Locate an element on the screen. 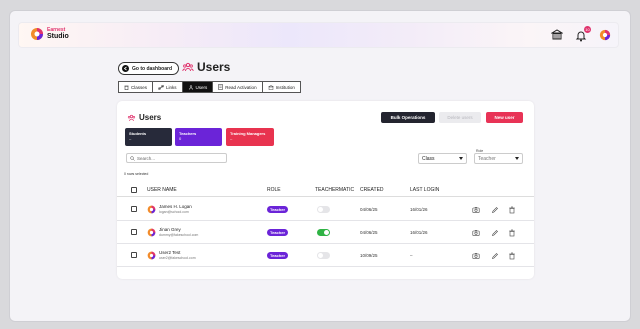 This screenshot has width=640, height=329. stat-value: 0 is located at coordinates (180, 138).